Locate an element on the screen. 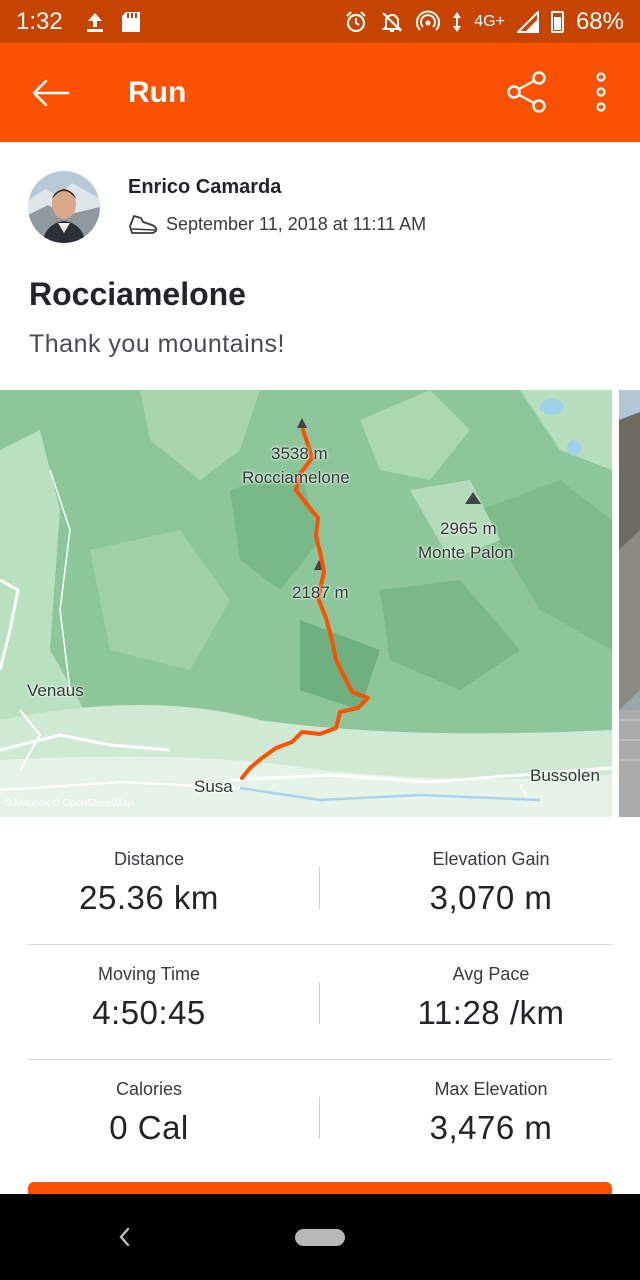 This screenshot has width=640, height=1280. stat-calories: Calories 0 Cal is located at coordinates (149, 1103).